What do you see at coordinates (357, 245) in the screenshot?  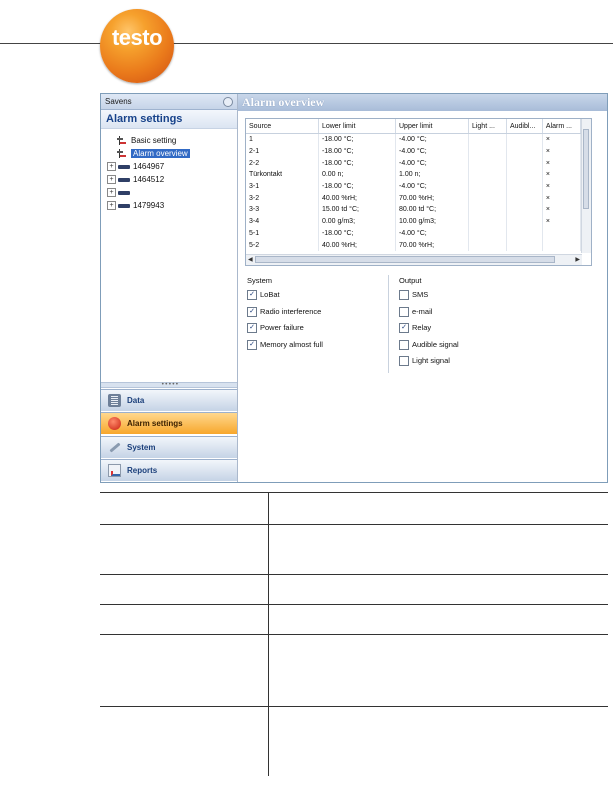 I see `table-cell: 40.00 %rH;` at bounding box center [357, 245].